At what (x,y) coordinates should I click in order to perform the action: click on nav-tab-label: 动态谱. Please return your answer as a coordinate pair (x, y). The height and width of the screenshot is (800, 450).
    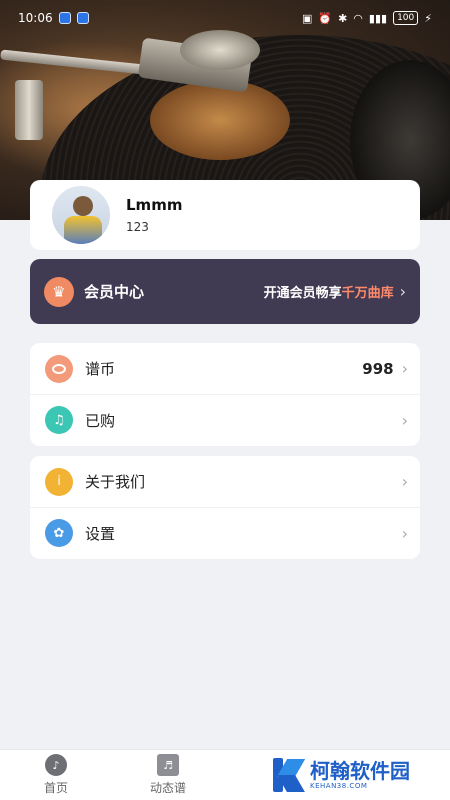
    Looking at the image, I should click on (167, 788).